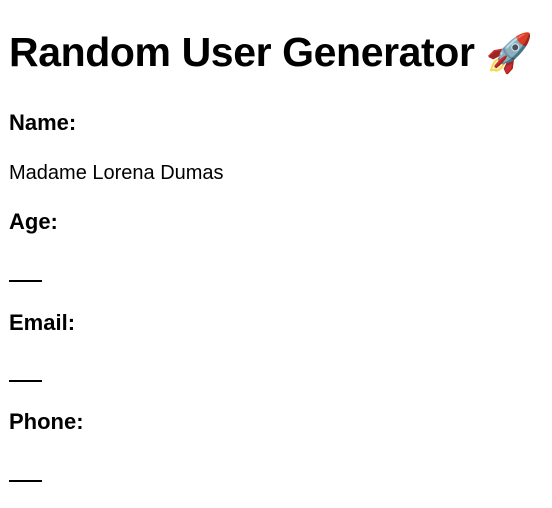 Image resolution: width=552 pixels, height=508 pixels. Describe the element at coordinates (25, 381) in the screenshot. I see `email-value-empty-line` at that location.